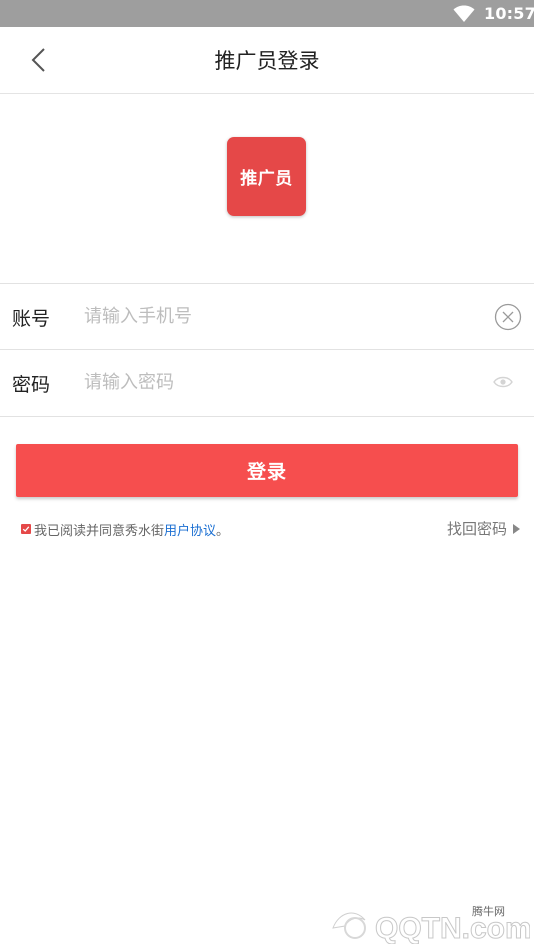 The width and height of the screenshot is (534, 949). What do you see at coordinates (488, 911) in the screenshot?
I see `watermark-site: 腾牛网` at bounding box center [488, 911].